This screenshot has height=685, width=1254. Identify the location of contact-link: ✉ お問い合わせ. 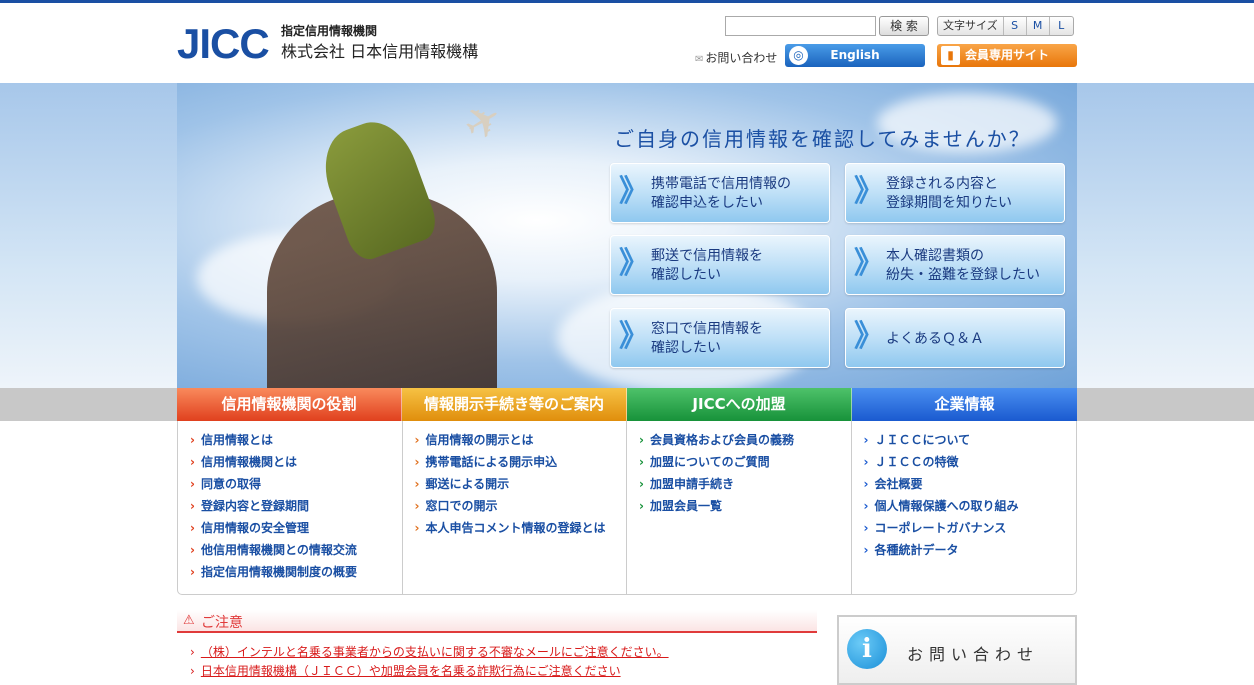
(736, 57).